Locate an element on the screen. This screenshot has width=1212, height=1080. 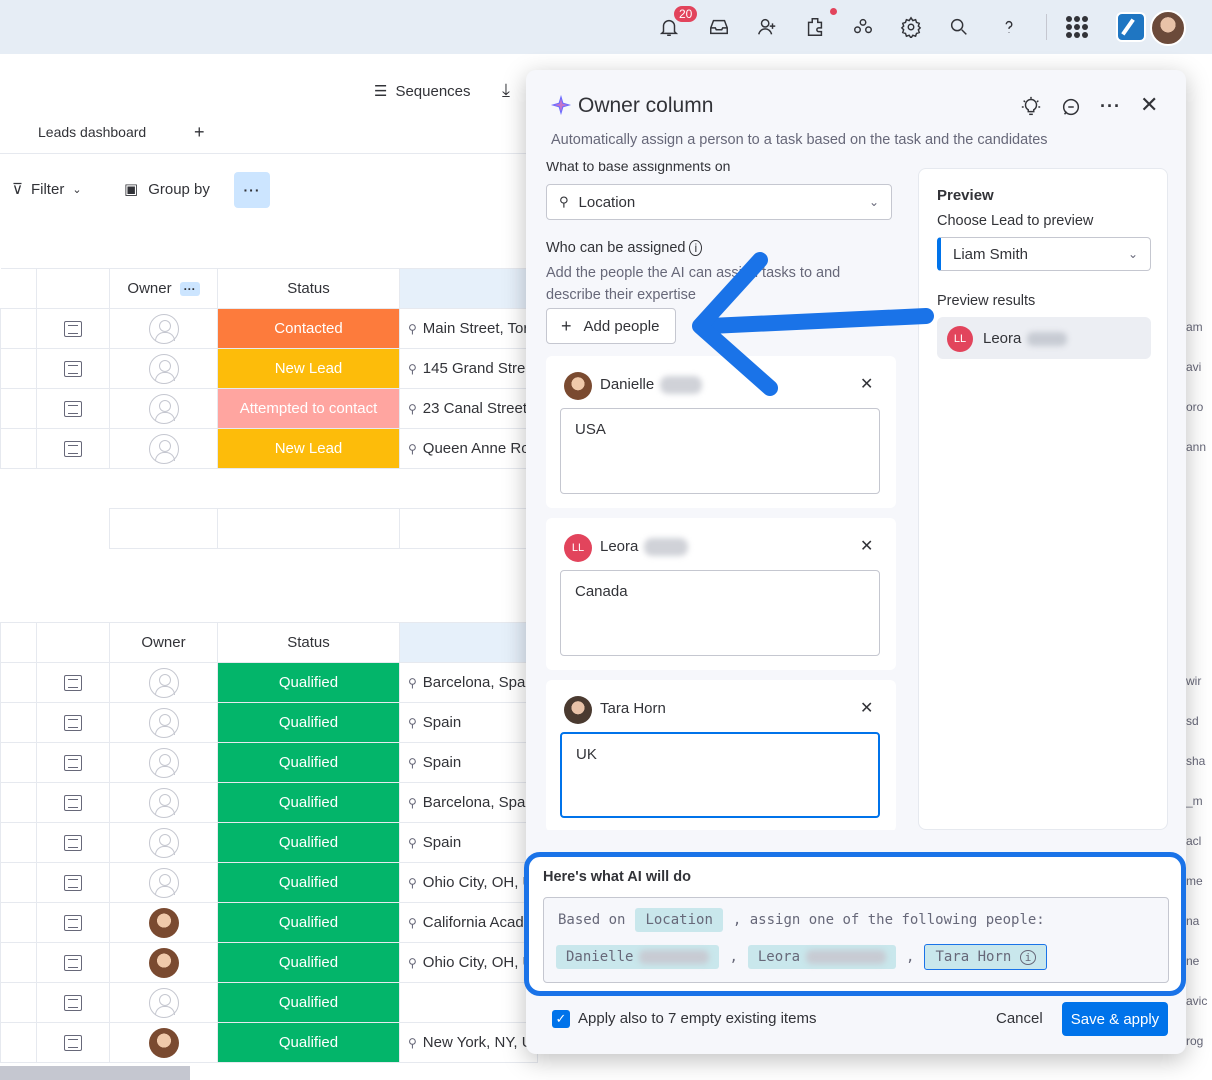
person-tag-tara: Tara Horn i is located at coordinates (986, 957).